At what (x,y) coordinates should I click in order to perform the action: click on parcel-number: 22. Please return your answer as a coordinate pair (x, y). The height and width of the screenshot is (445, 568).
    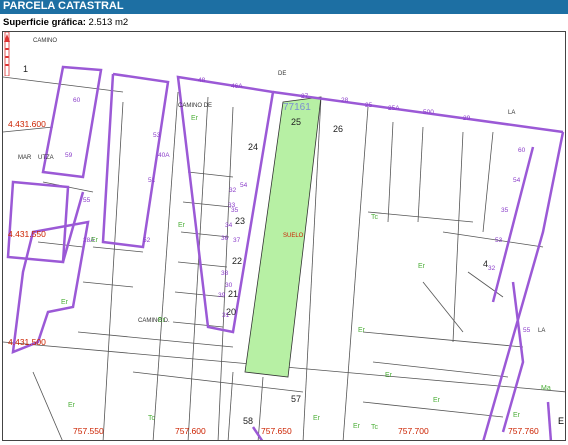
    Looking at the image, I should click on (237, 261).